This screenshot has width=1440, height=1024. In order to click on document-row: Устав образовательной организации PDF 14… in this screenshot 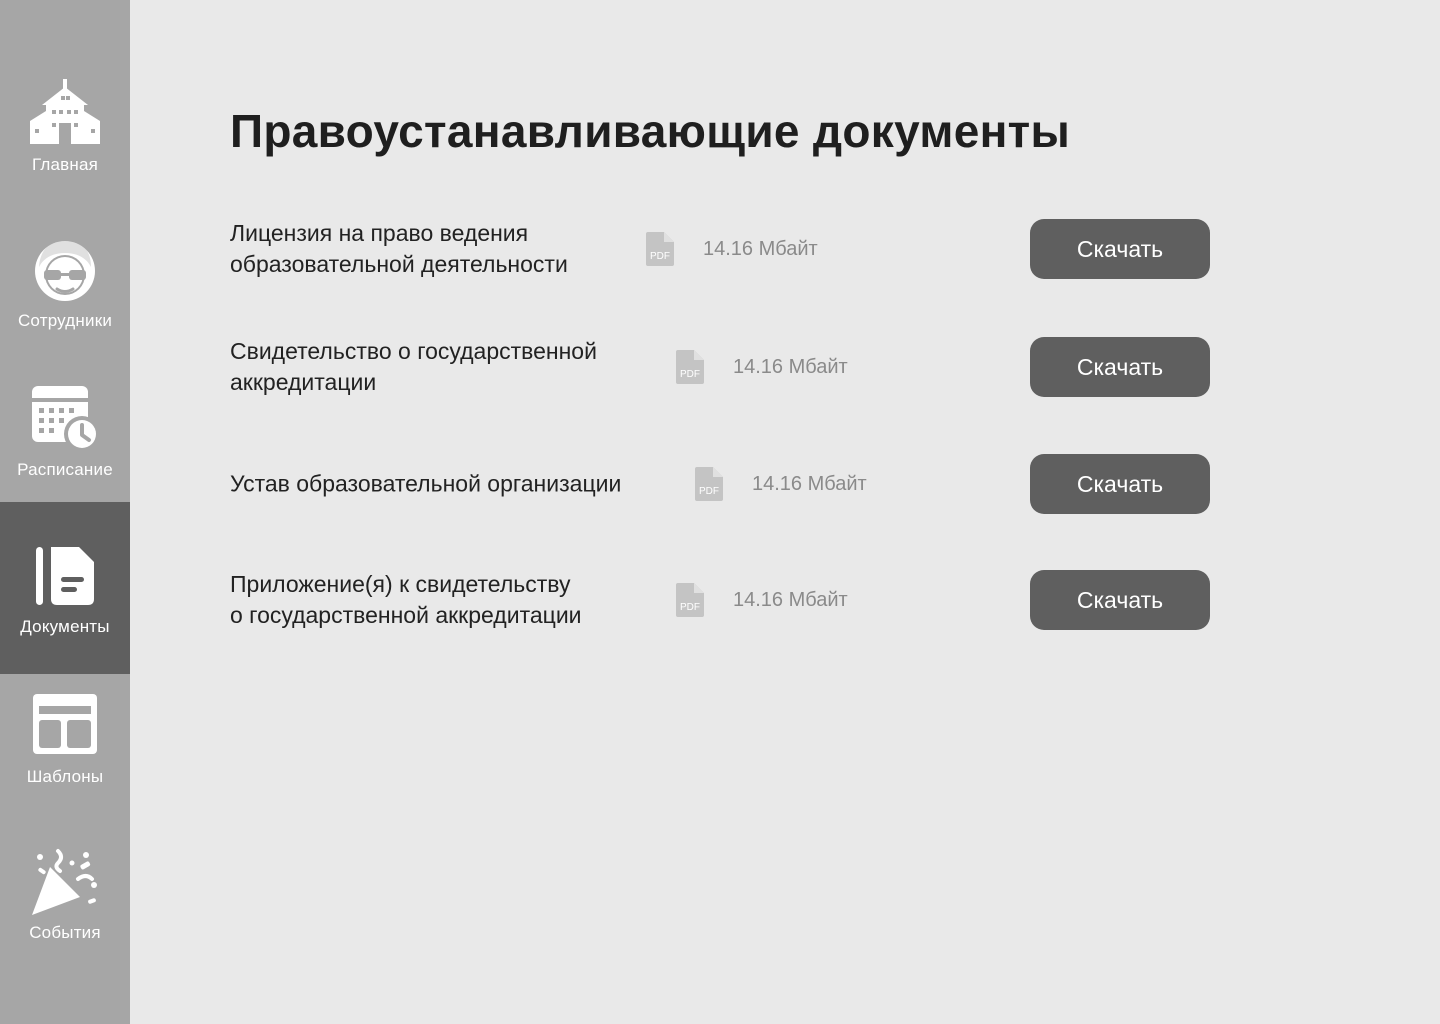, I will do `click(720, 484)`.